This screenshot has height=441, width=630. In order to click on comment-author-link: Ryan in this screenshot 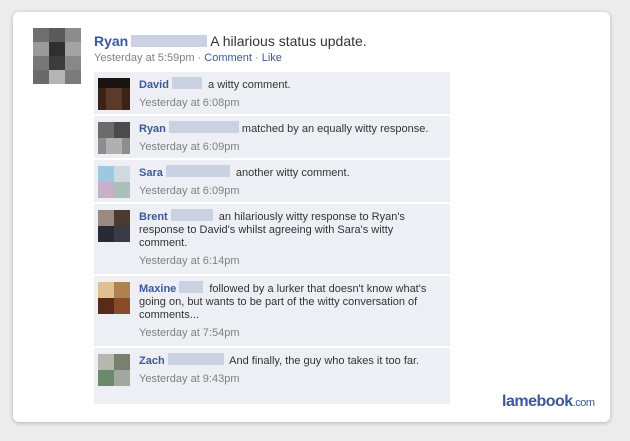, I will do `click(152, 129)`.